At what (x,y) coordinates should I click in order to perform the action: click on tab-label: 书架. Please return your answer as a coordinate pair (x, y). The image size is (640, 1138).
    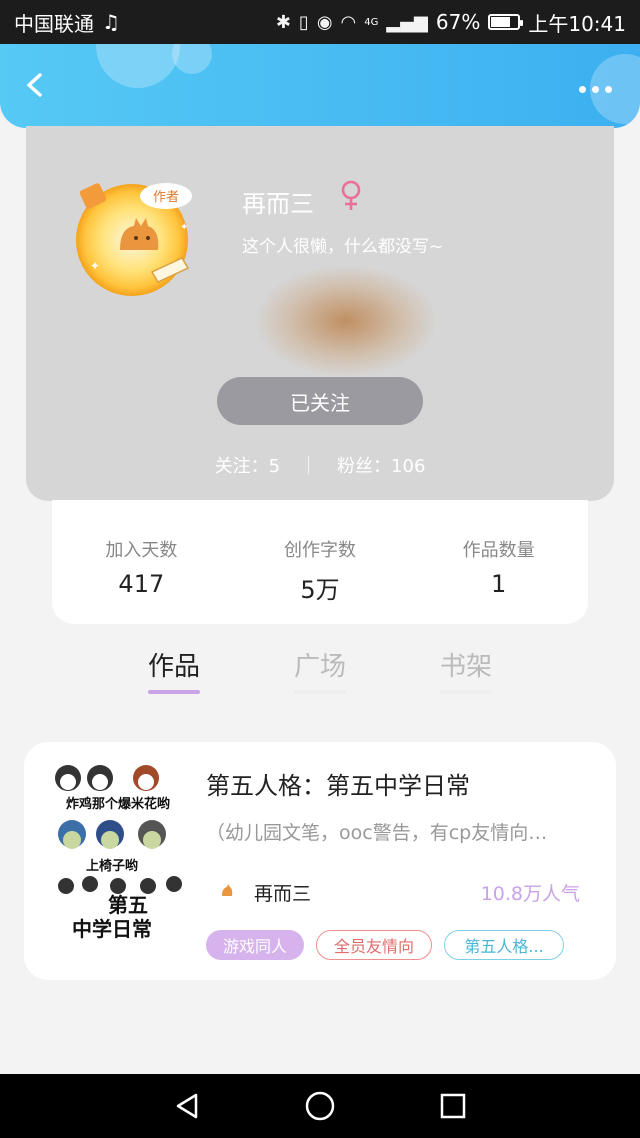
    Looking at the image, I should click on (465, 667).